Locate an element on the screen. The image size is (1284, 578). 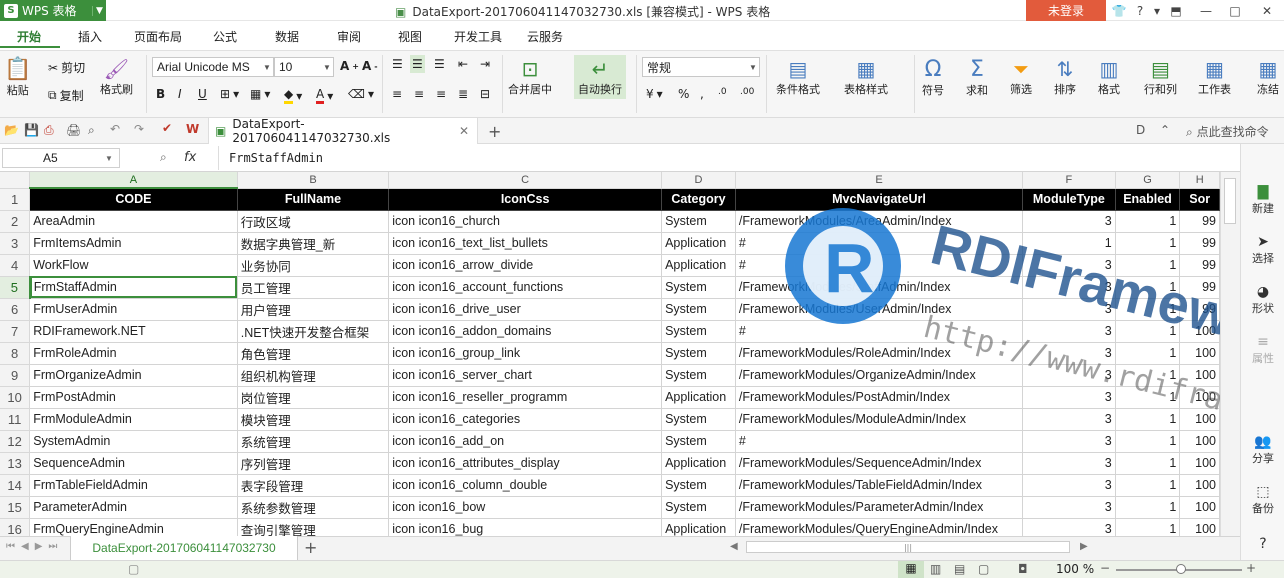
scroll-left-icon: ◀ is located at coordinates (734, 546).